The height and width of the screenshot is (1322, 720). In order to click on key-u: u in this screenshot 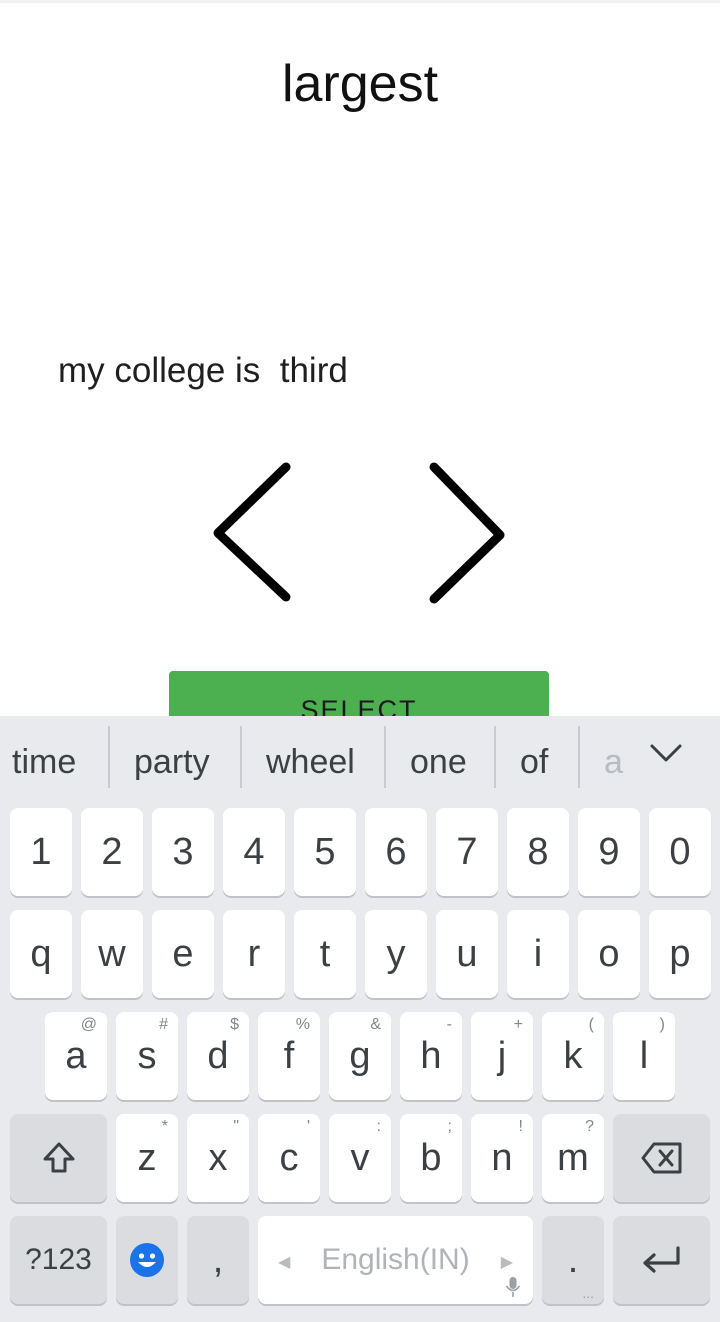, I will do `click(467, 954)`.